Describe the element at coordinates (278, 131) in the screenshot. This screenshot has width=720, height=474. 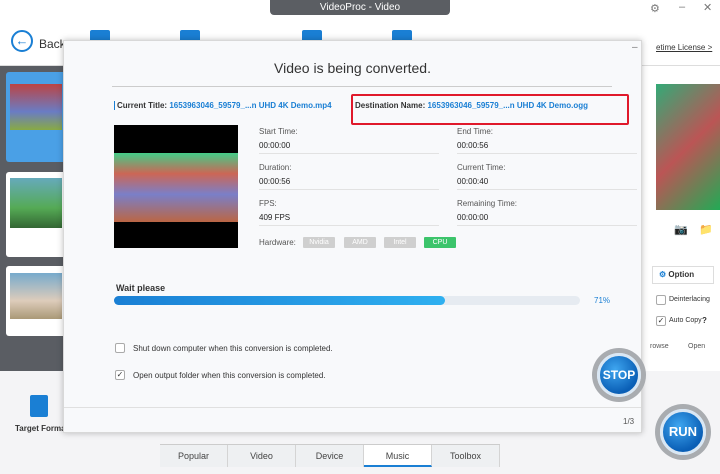
I see `start-time-label: Start Time:` at that location.